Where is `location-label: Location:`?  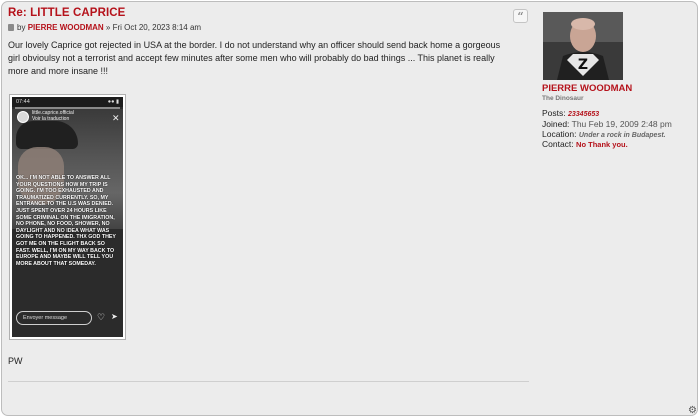 location-label: Location: is located at coordinates (559, 134).